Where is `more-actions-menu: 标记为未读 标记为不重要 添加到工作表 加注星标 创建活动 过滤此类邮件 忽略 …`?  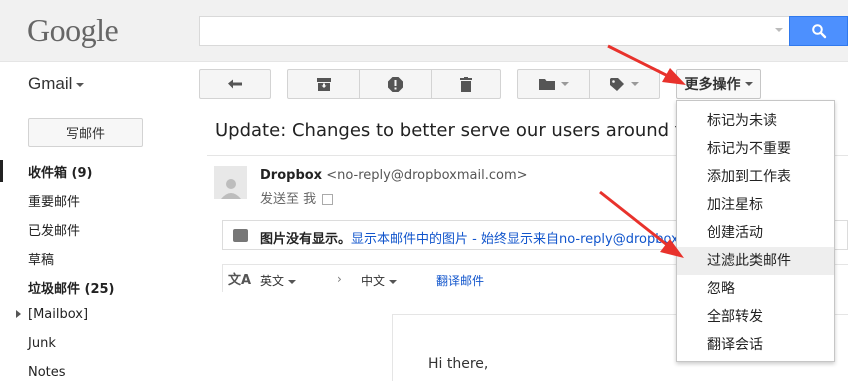 more-actions-menu: 标记为未读 标记为不重要 添加到工作表 加注星标 创建活动 过滤此类邮件 忽略 … is located at coordinates (755, 231).